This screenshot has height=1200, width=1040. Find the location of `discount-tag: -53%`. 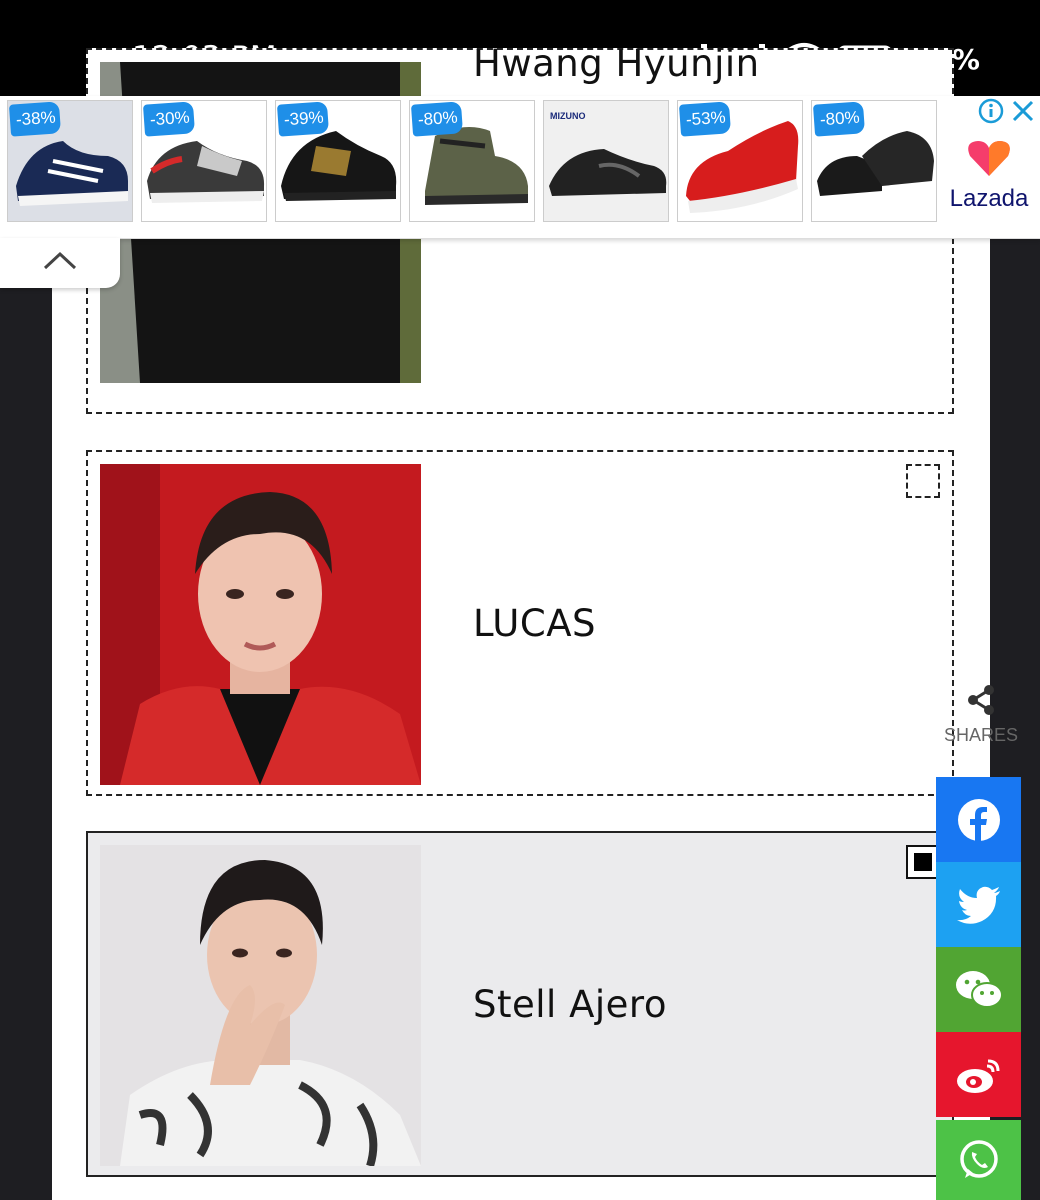

discount-tag: -53% is located at coordinates (704, 119).